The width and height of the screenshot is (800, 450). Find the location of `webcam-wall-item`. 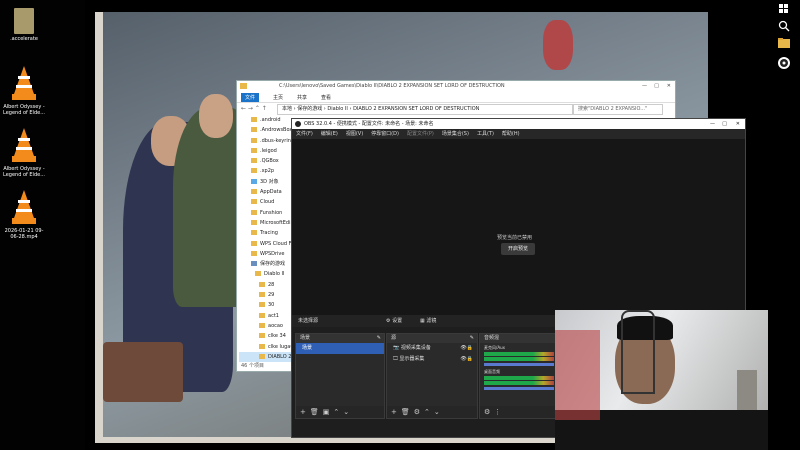

webcam-wall-item is located at coordinates (747, 390).